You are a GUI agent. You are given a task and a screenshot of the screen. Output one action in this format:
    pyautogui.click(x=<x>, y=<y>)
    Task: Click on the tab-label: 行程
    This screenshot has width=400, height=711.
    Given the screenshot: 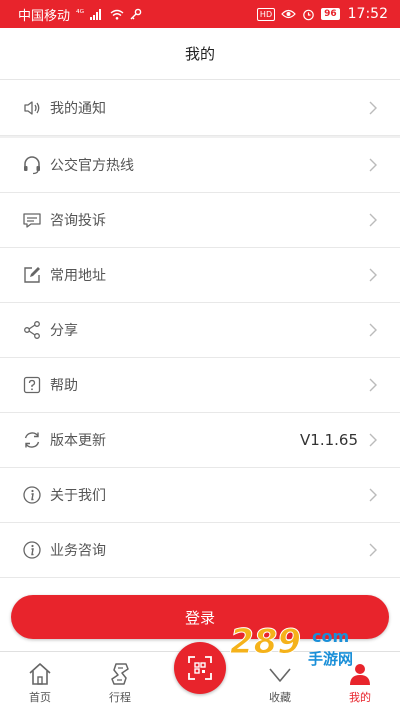 What is the action you would take?
    pyautogui.click(x=120, y=697)
    